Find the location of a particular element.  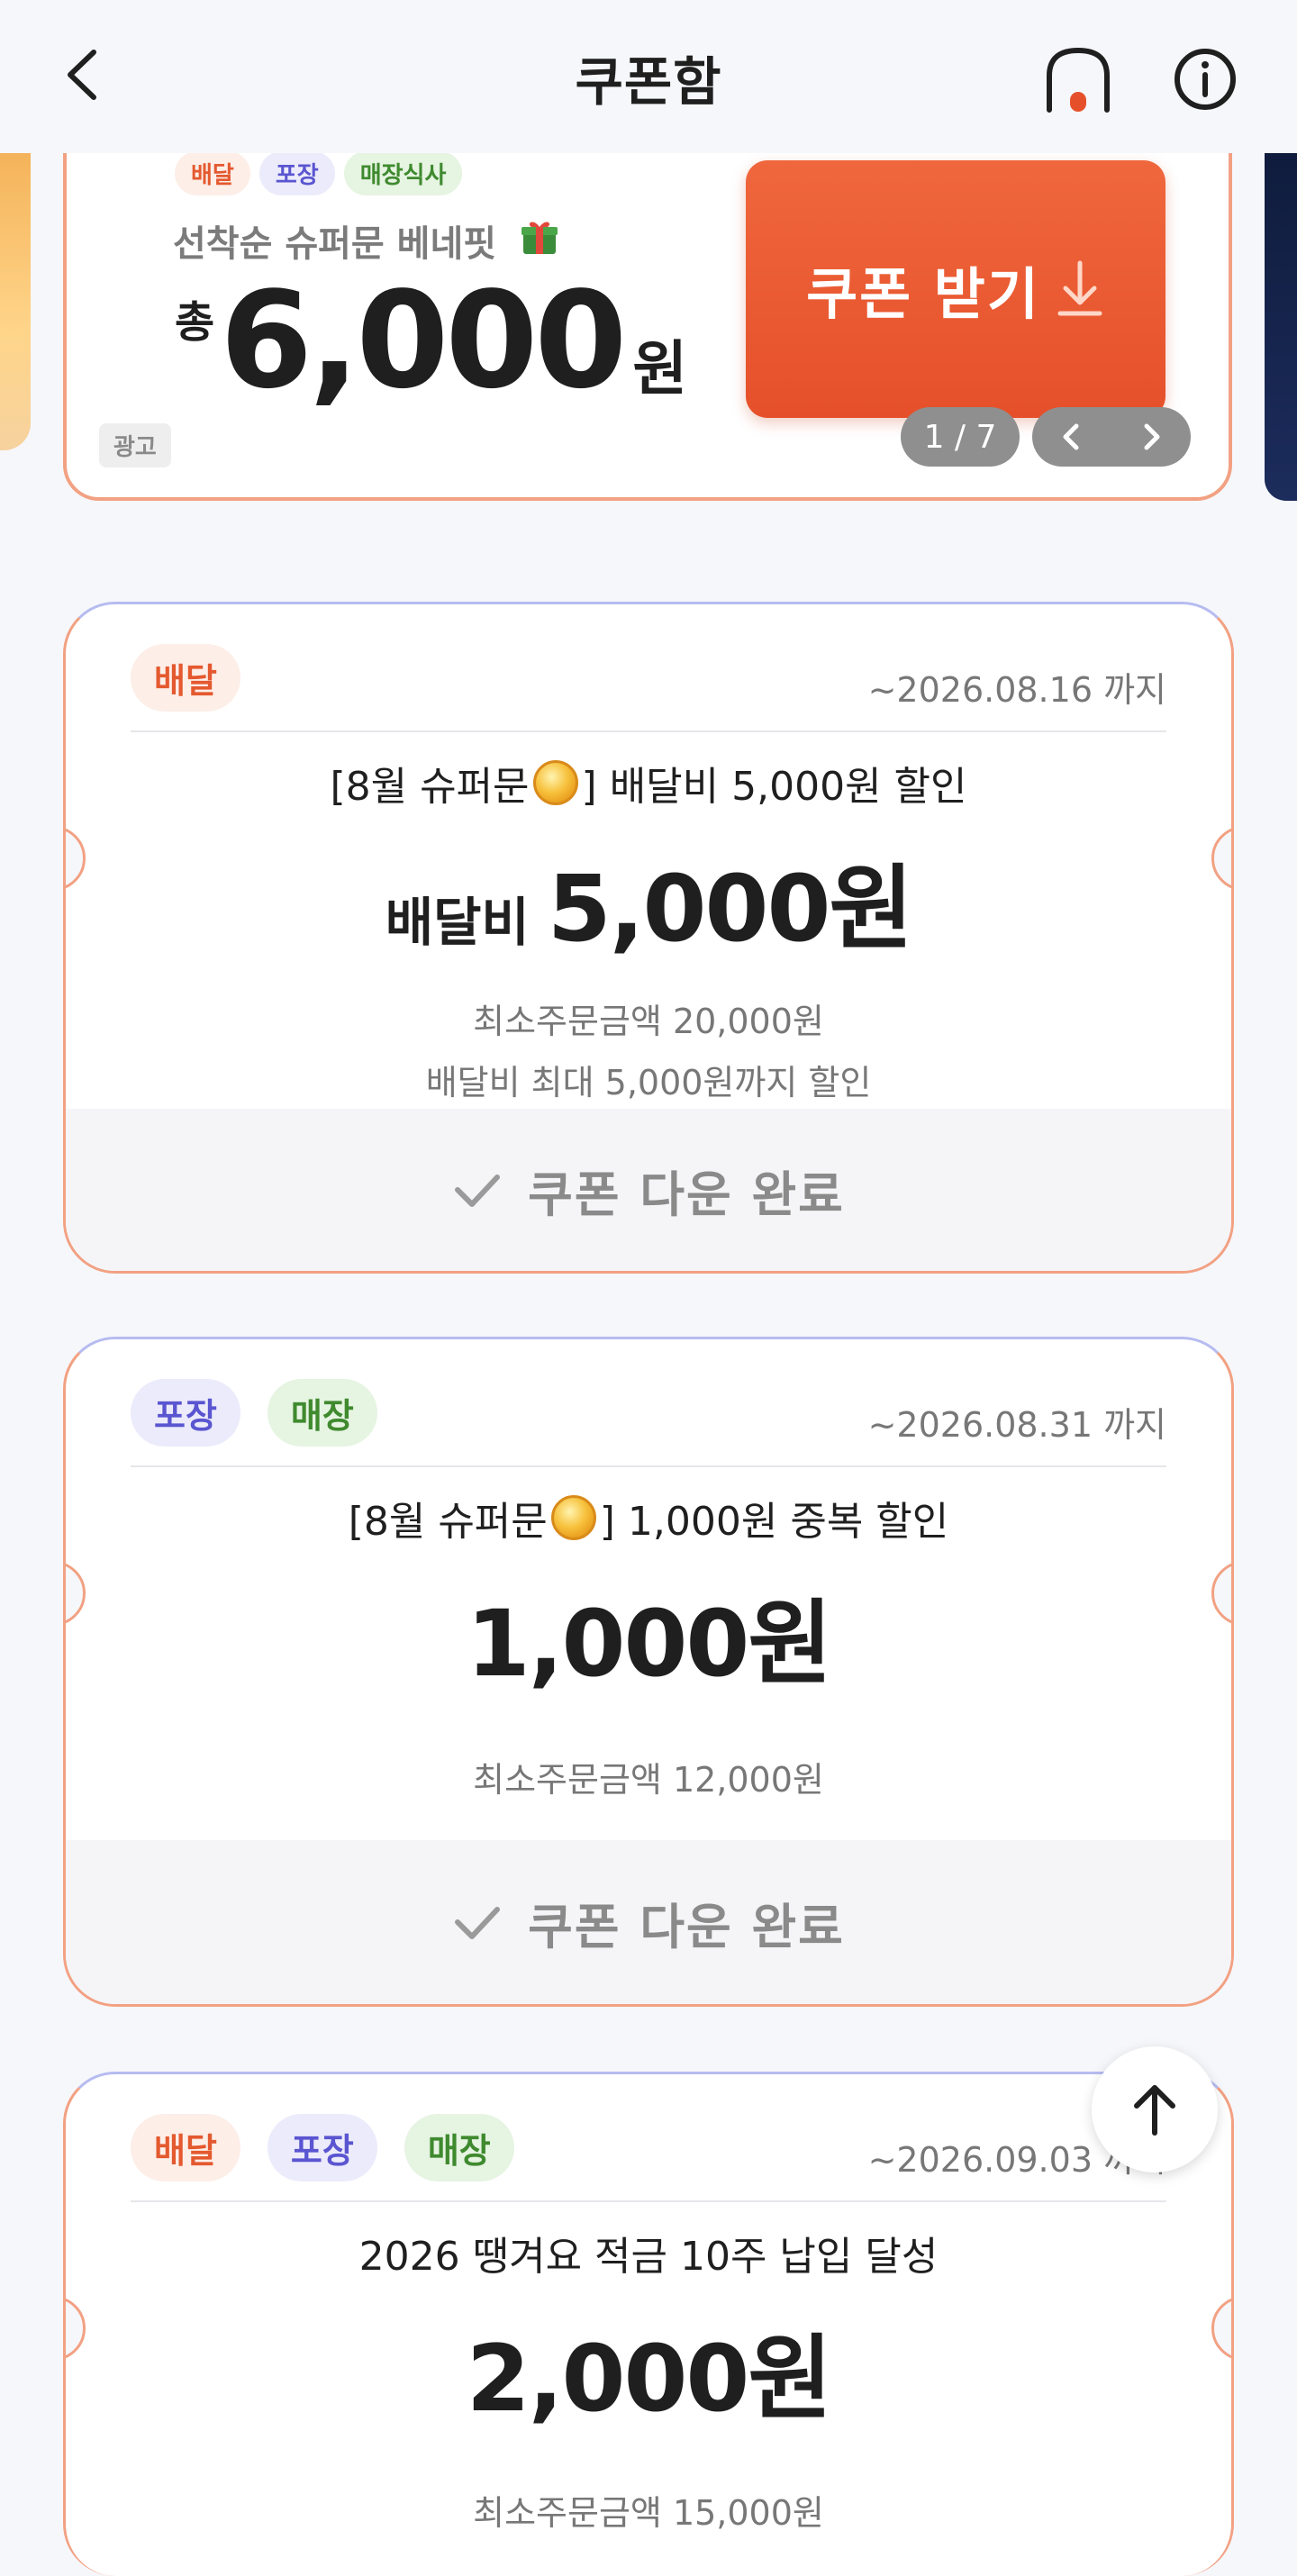

banner-amount: 총 6,000 원 is located at coordinates (431, 340).